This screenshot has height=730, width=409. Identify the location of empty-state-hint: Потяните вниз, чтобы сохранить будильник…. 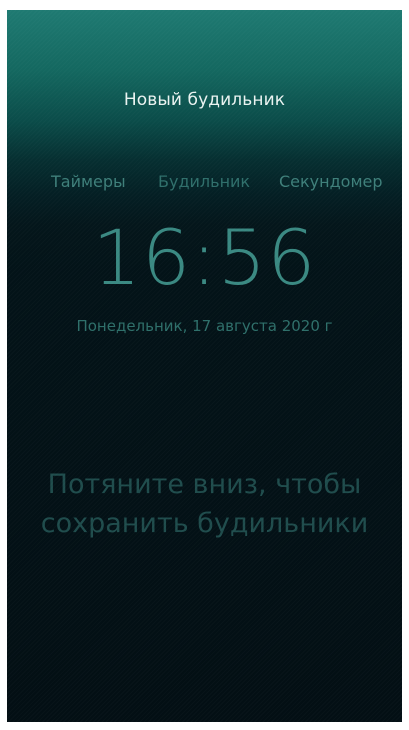
(204, 504).